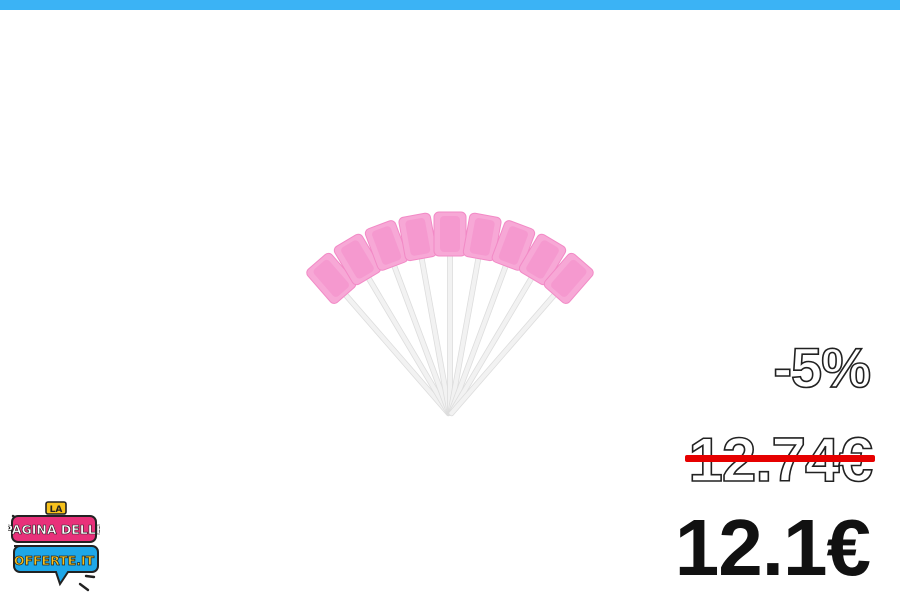  Describe the element at coordinates (56, 510) in the screenshot. I see `logo-line1: LA` at that location.